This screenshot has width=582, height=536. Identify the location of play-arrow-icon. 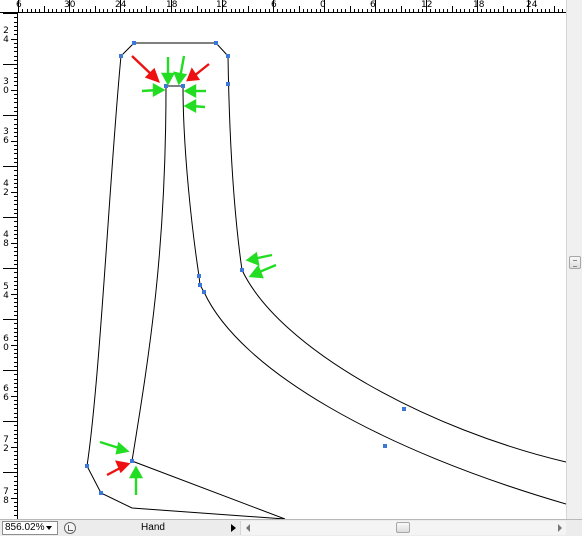
(233, 528).